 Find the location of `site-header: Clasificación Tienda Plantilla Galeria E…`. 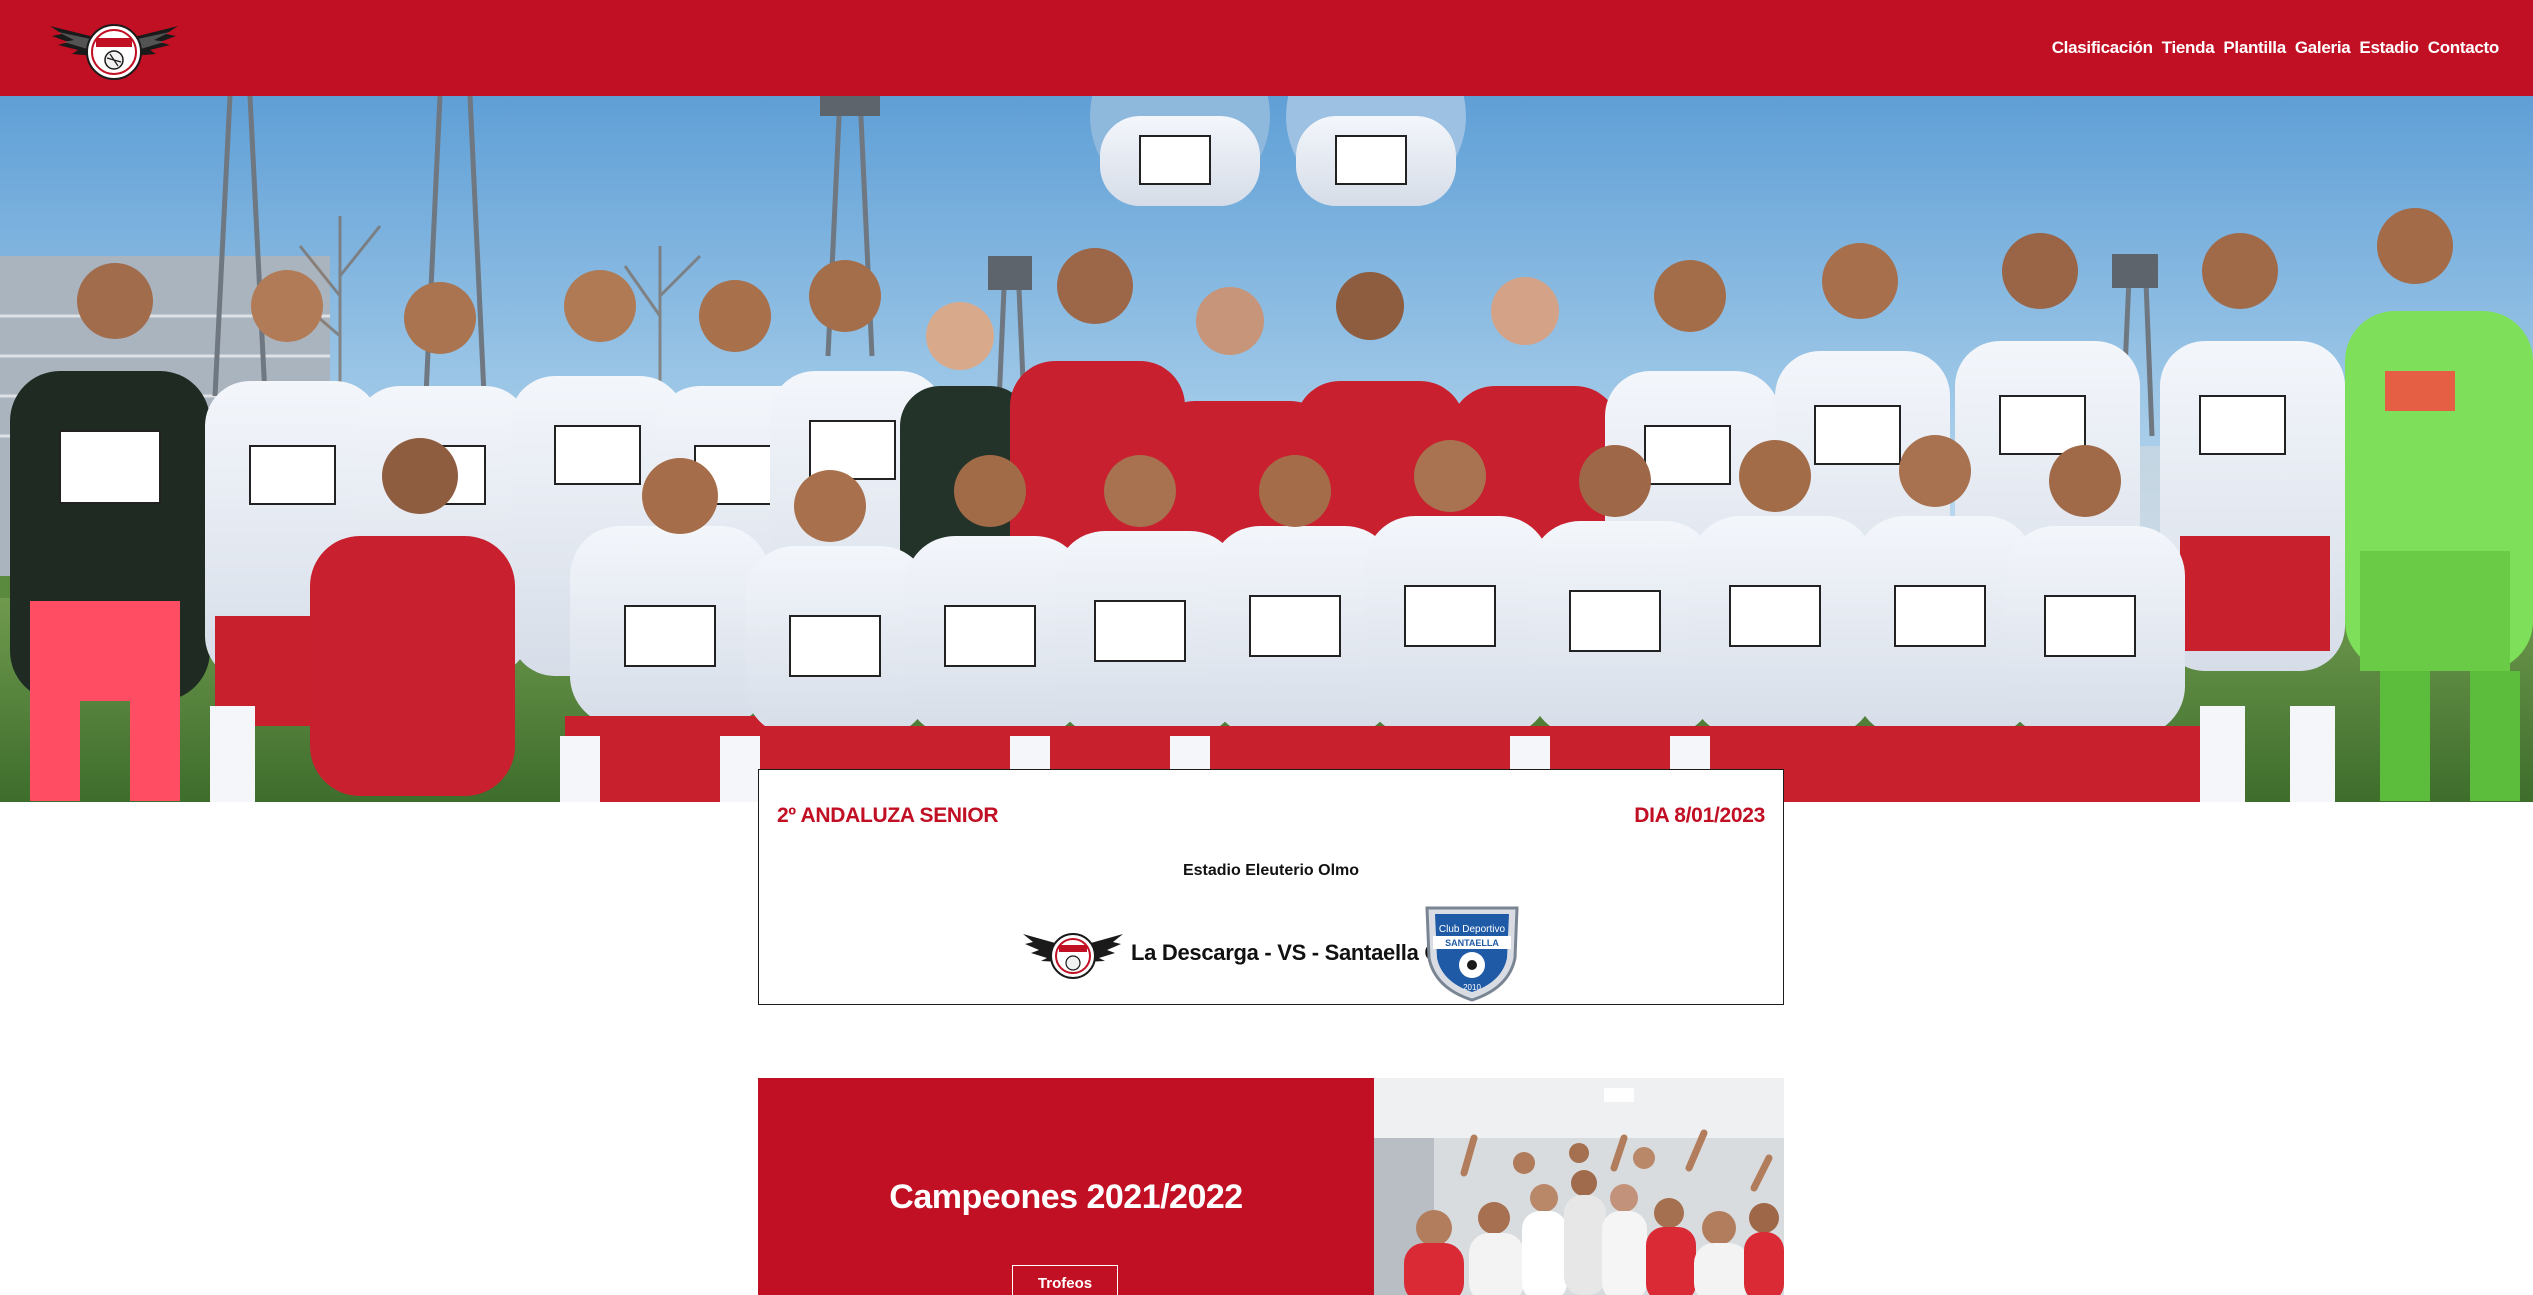

site-header: Clasificación Tienda Plantilla Galeria E… is located at coordinates (1266, 48).